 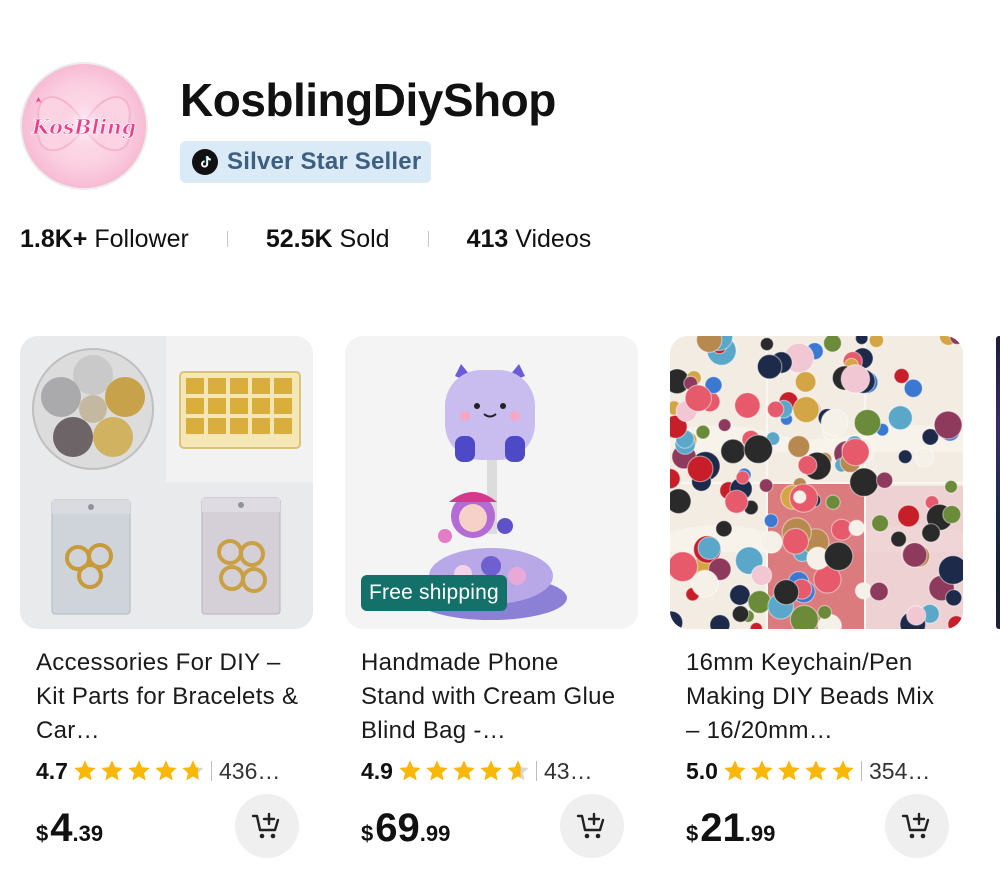 What do you see at coordinates (434, 593) in the screenshot?
I see `free-shipping-tag: Free shipping` at bounding box center [434, 593].